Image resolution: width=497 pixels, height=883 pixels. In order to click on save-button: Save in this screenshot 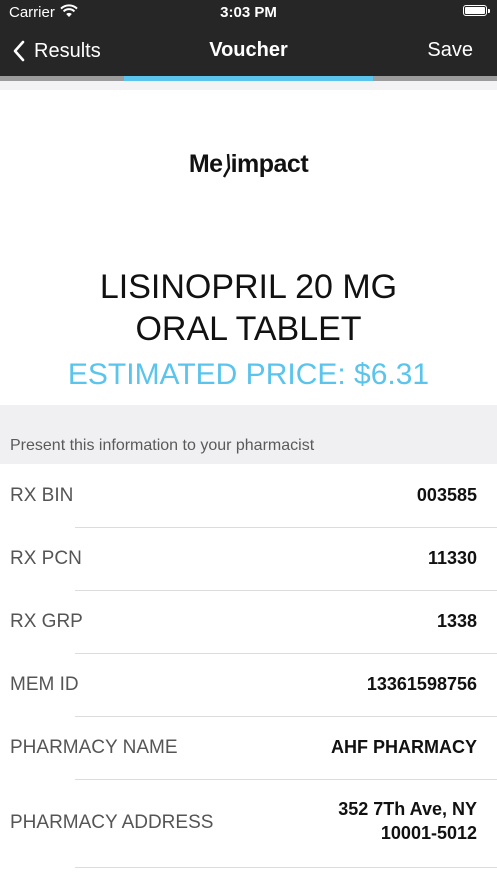, I will do `click(450, 50)`.